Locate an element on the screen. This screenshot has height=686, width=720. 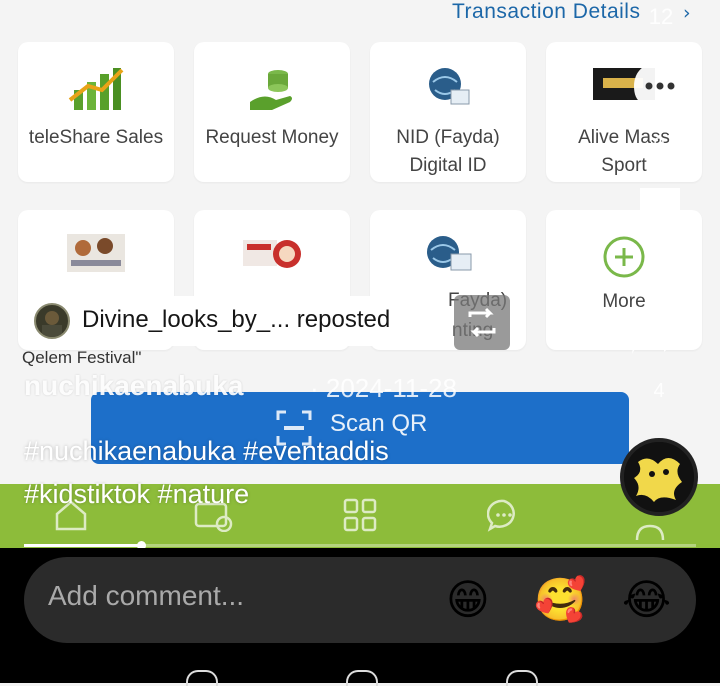
repost-icon is located at coordinates (482, 322).